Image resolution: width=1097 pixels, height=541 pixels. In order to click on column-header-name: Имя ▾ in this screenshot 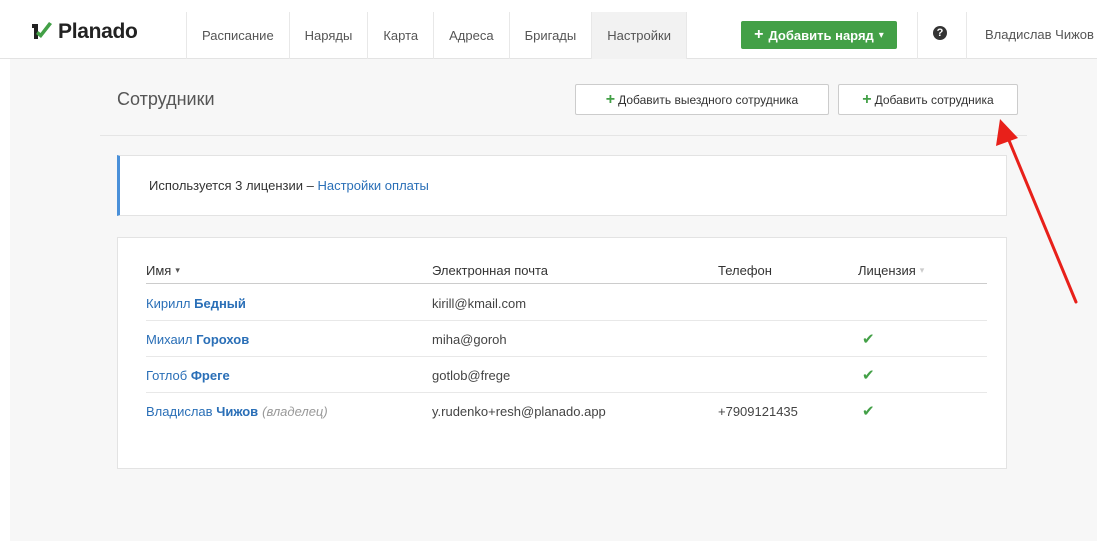, I will do `click(289, 270)`.